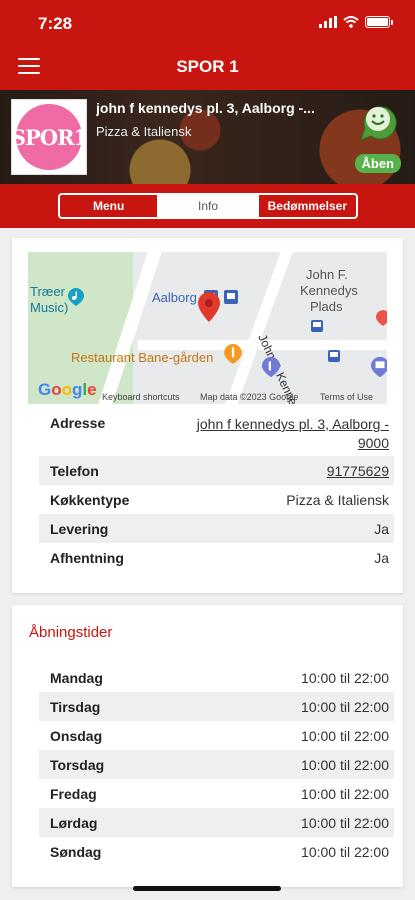 The height and width of the screenshot is (900, 415). I want to click on map-label-jfk2: Kennedys, so click(329, 290).